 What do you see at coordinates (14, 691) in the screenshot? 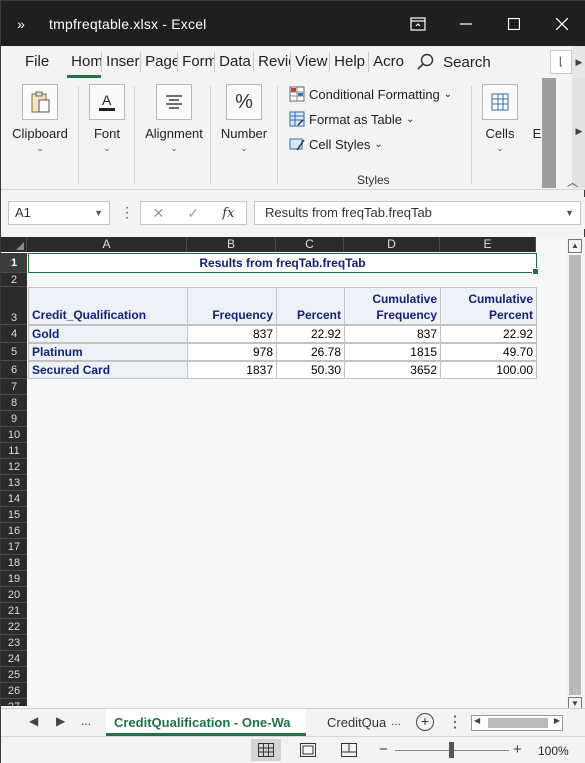
I see `row-header: 26` at bounding box center [14, 691].